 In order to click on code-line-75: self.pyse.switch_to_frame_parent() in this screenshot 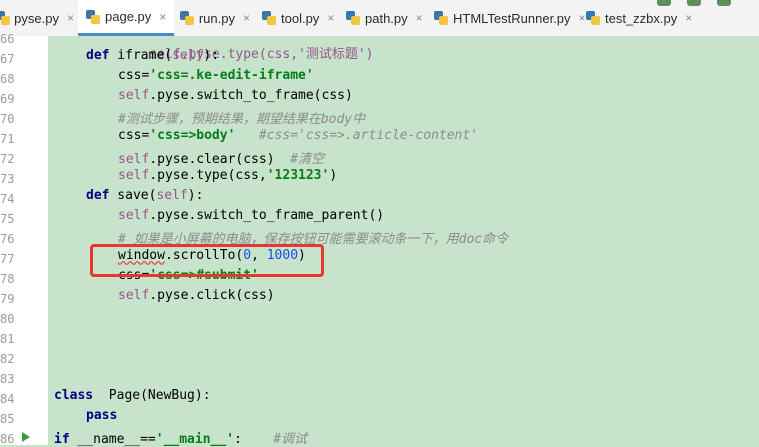, I will do `click(251, 215)`.